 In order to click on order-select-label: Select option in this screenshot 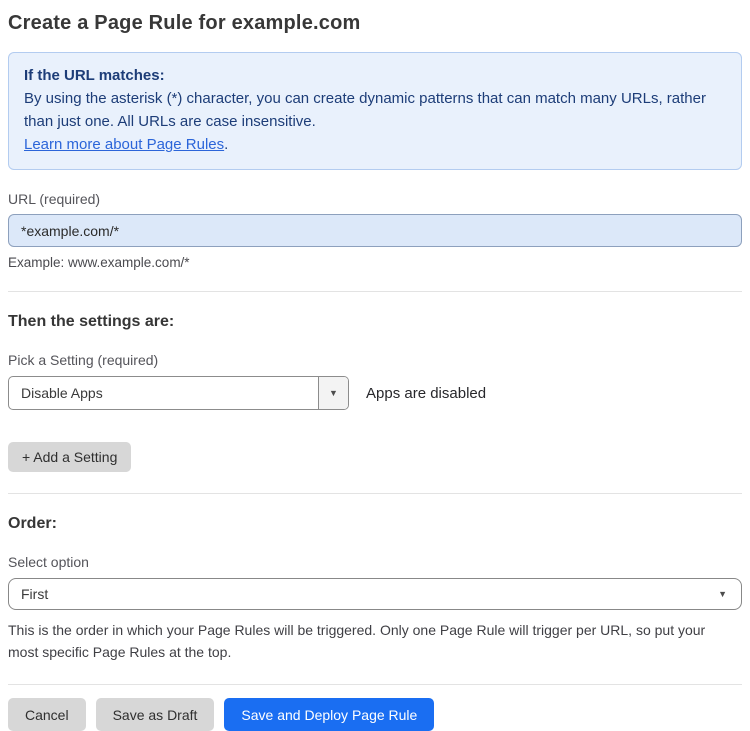, I will do `click(48, 562)`.